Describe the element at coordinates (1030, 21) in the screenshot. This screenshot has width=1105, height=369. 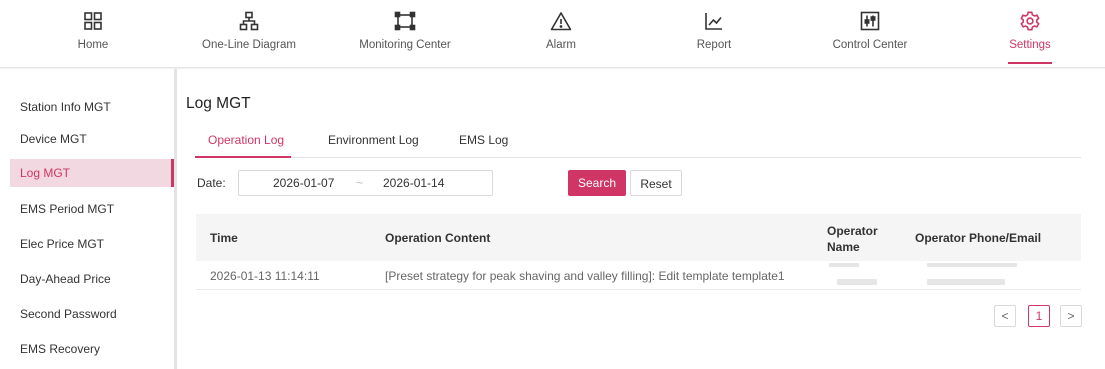
I see `gear-icon` at that location.